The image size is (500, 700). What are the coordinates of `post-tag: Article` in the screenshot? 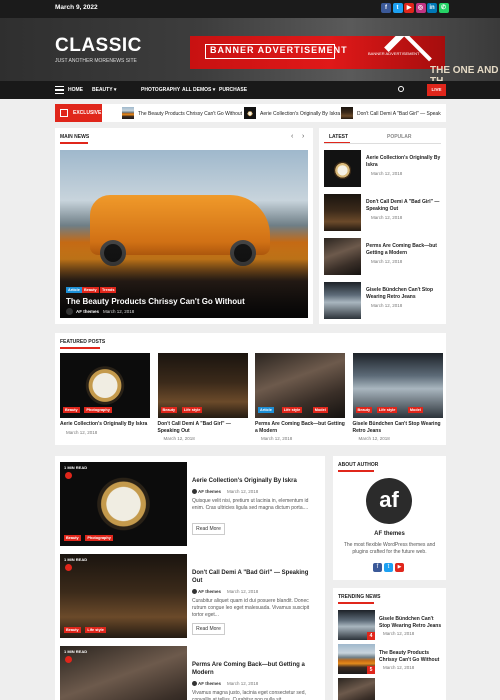 It's located at (266, 410).